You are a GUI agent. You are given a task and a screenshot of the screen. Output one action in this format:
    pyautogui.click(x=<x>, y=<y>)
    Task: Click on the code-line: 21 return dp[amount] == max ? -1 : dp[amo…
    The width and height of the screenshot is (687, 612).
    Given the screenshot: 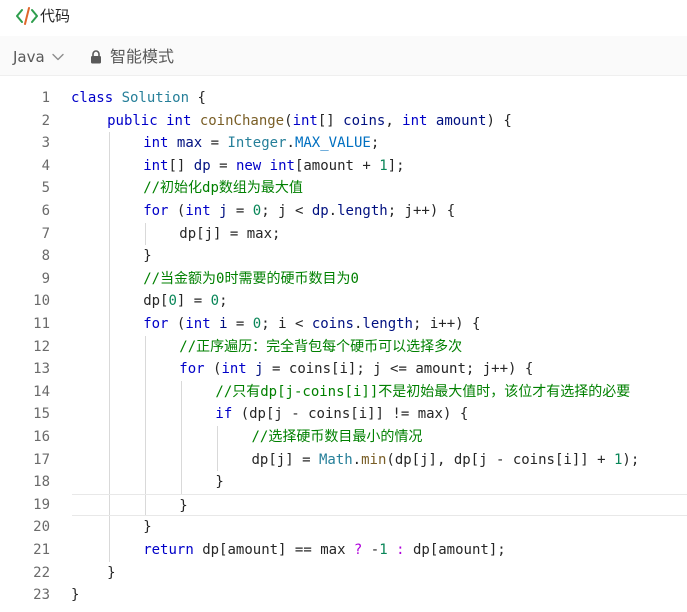 What is the action you would take?
    pyautogui.click(x=343, y=550)
    